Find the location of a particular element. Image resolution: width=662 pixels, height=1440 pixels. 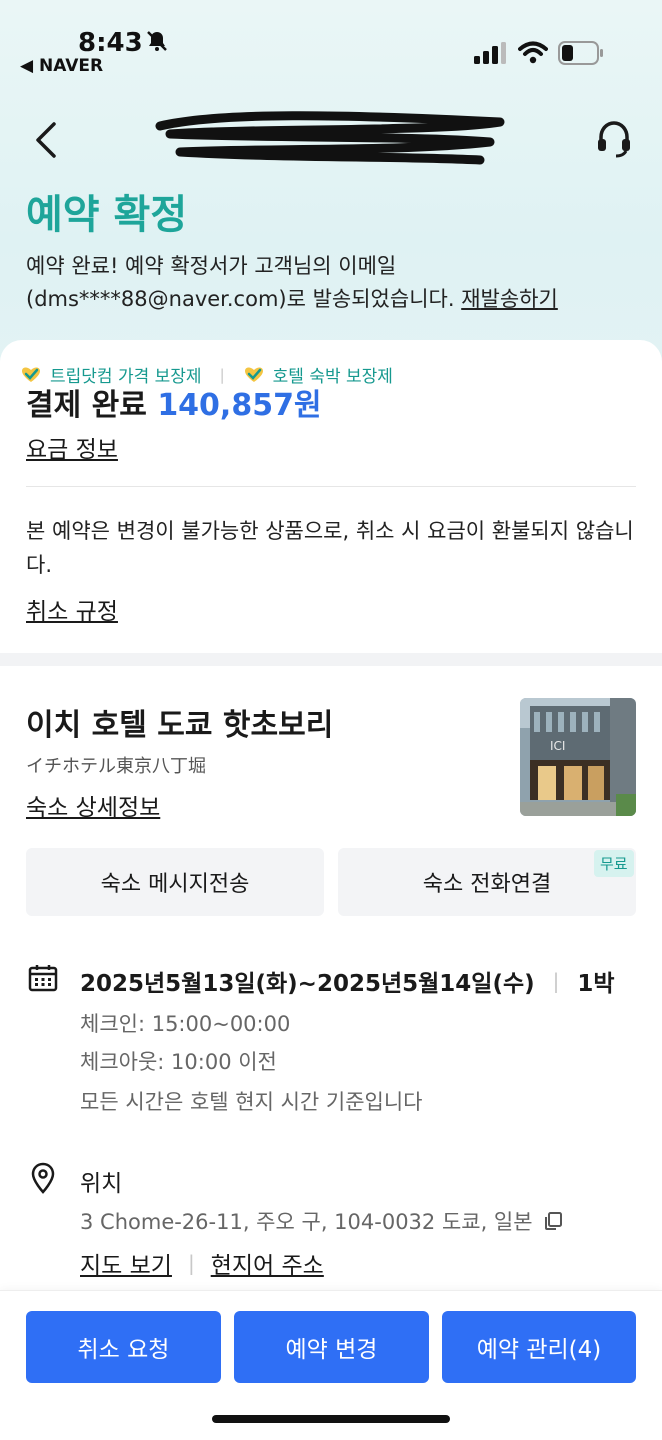

calendar-icon is located at coordinates (43, 978).